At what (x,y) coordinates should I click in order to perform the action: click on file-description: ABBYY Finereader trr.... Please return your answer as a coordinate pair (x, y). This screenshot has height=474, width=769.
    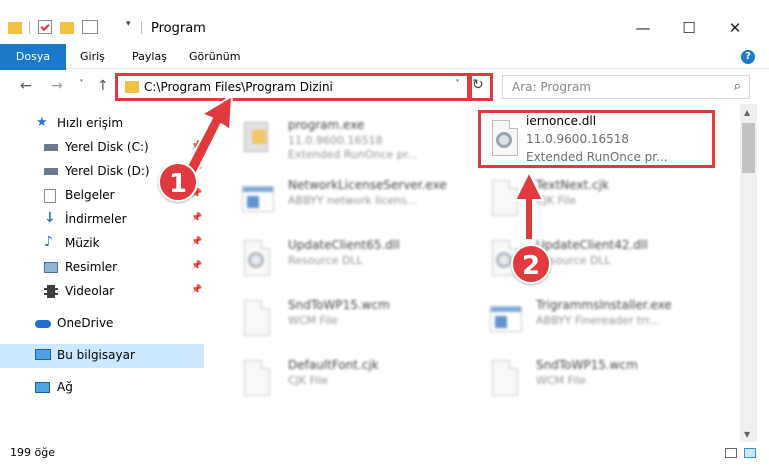
    Looking at the image, I should click on (598, 320).